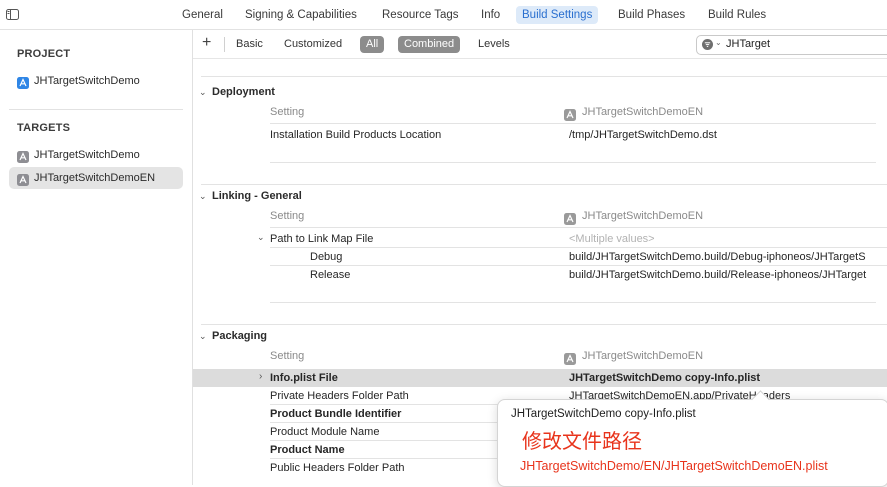  Describe the element at coordinates (325, 432) in the screenshot. I see `setting-name: Product Module Name` at that location.